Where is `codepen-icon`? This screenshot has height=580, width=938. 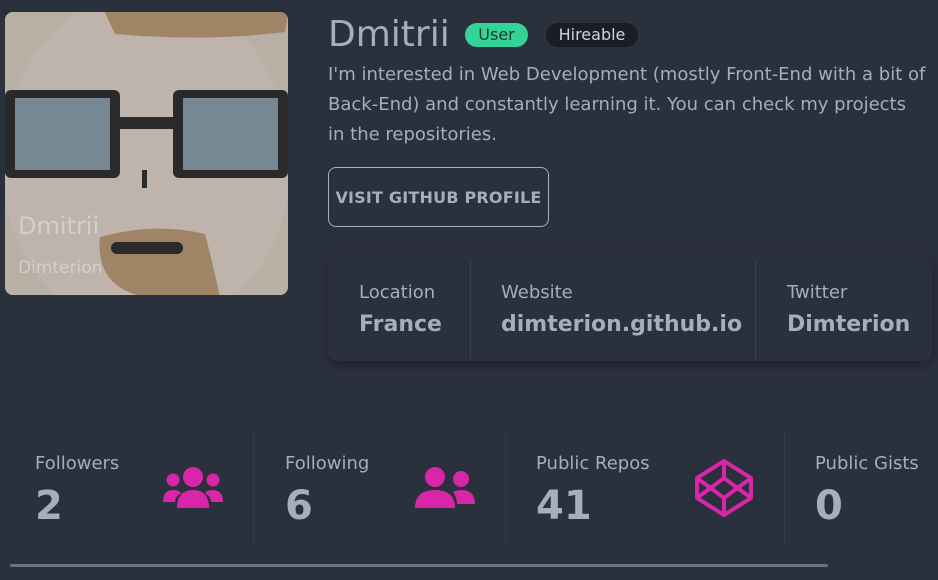 codepen-icon is located at coordinates (724, 488).